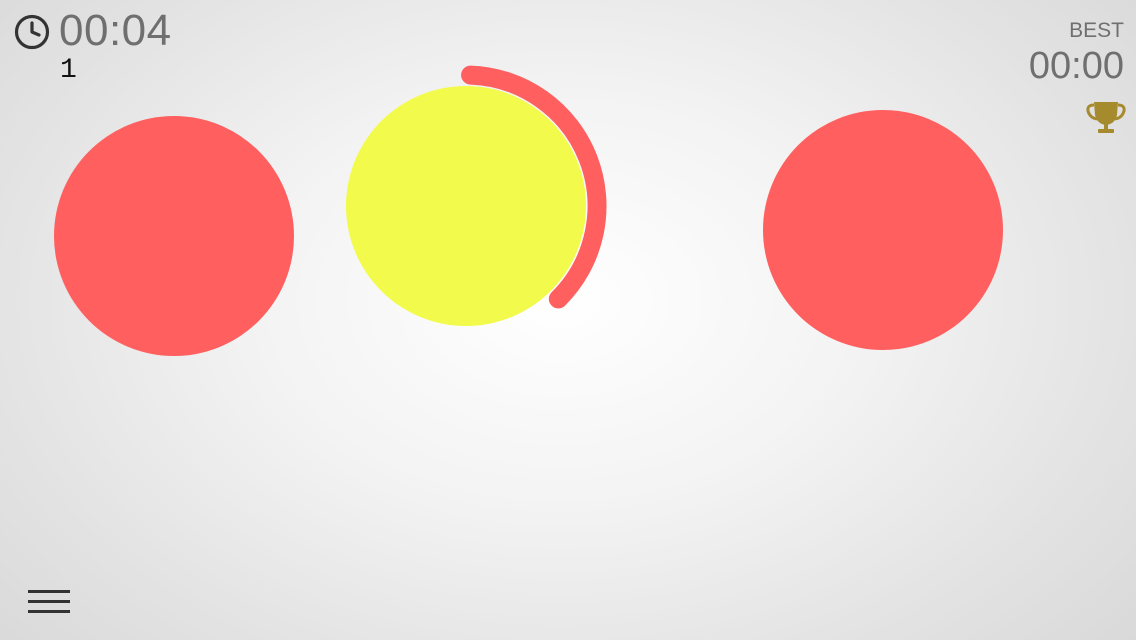 This screenshot has height=640, width=1136. Describe the element at coordinates (1106, 117) in the screenshot. I see `trophy-icon` at that location.